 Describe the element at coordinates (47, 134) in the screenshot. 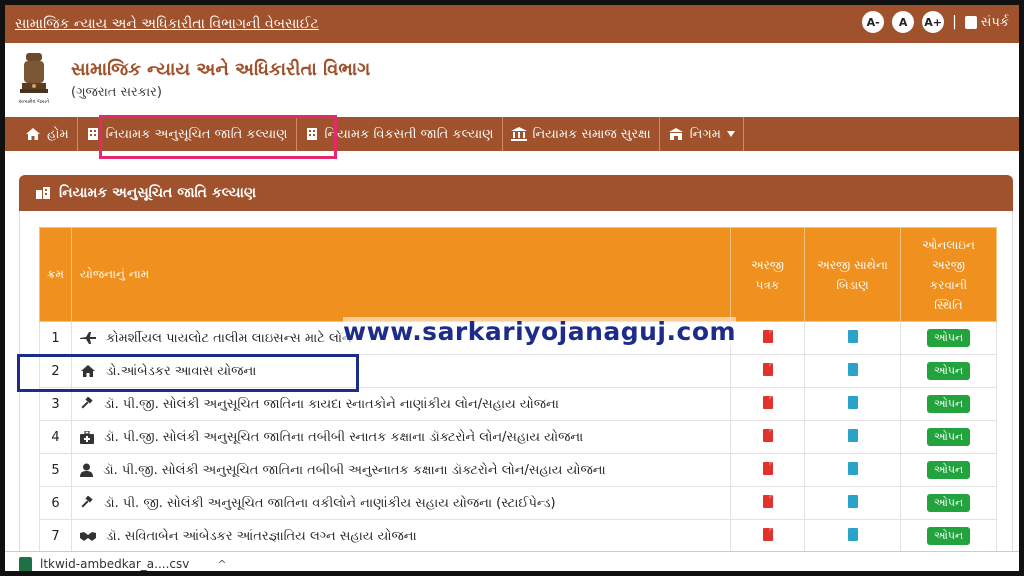

I see `nav-home: હોમ` at that location.